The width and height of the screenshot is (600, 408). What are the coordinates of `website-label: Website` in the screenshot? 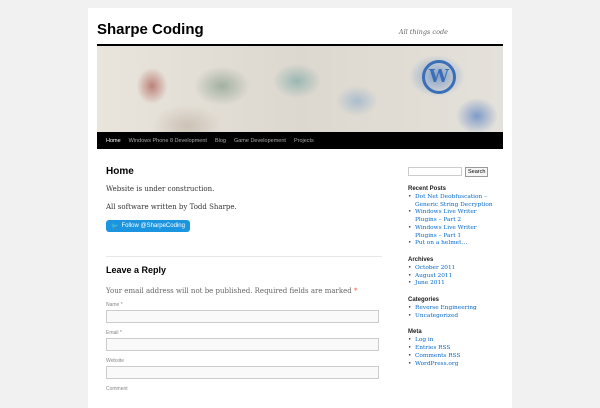 It's located at (115, 361).